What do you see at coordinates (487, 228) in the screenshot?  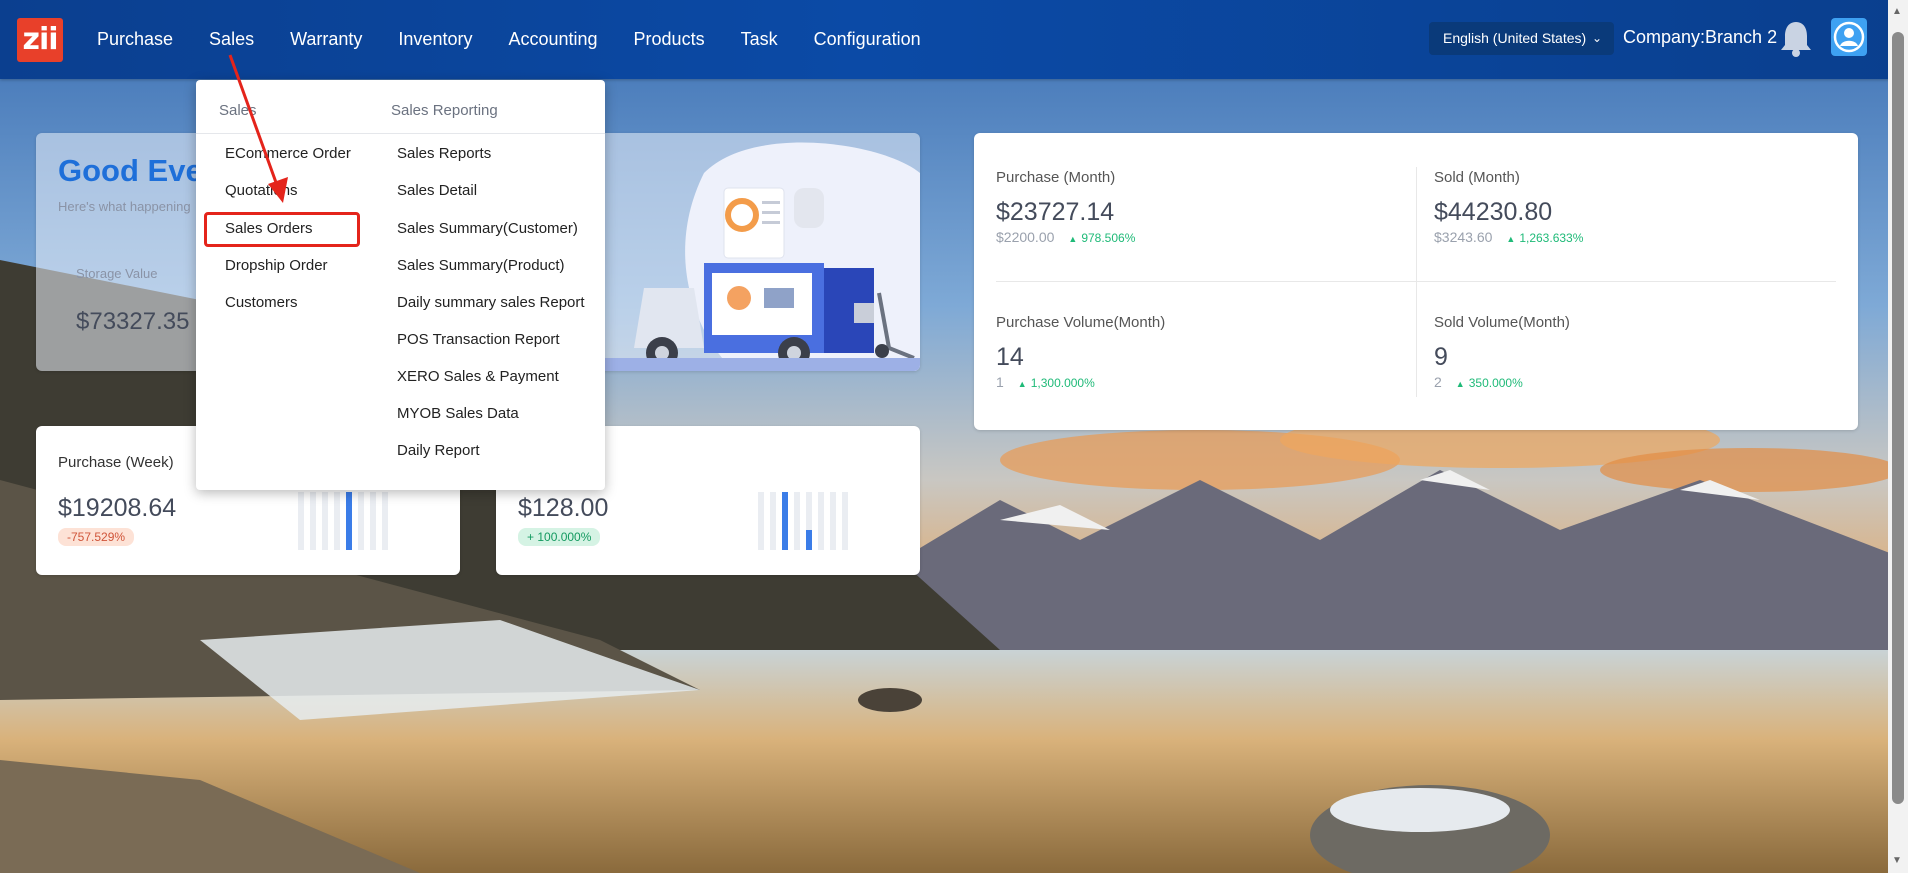 I see `menu-item-sales-summary-customer: Sales Summary(Customer)` at bounding box center [487, 228].